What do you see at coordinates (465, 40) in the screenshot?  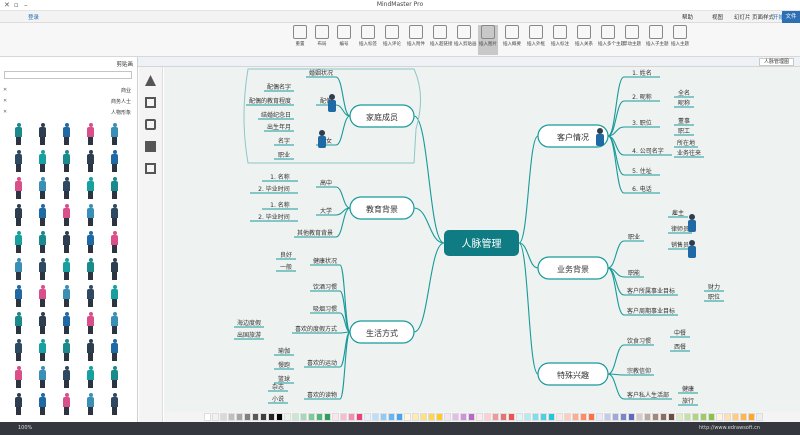 I see `insert-clipart-button: 插入剪贴画` at bounding box center [465, 40].